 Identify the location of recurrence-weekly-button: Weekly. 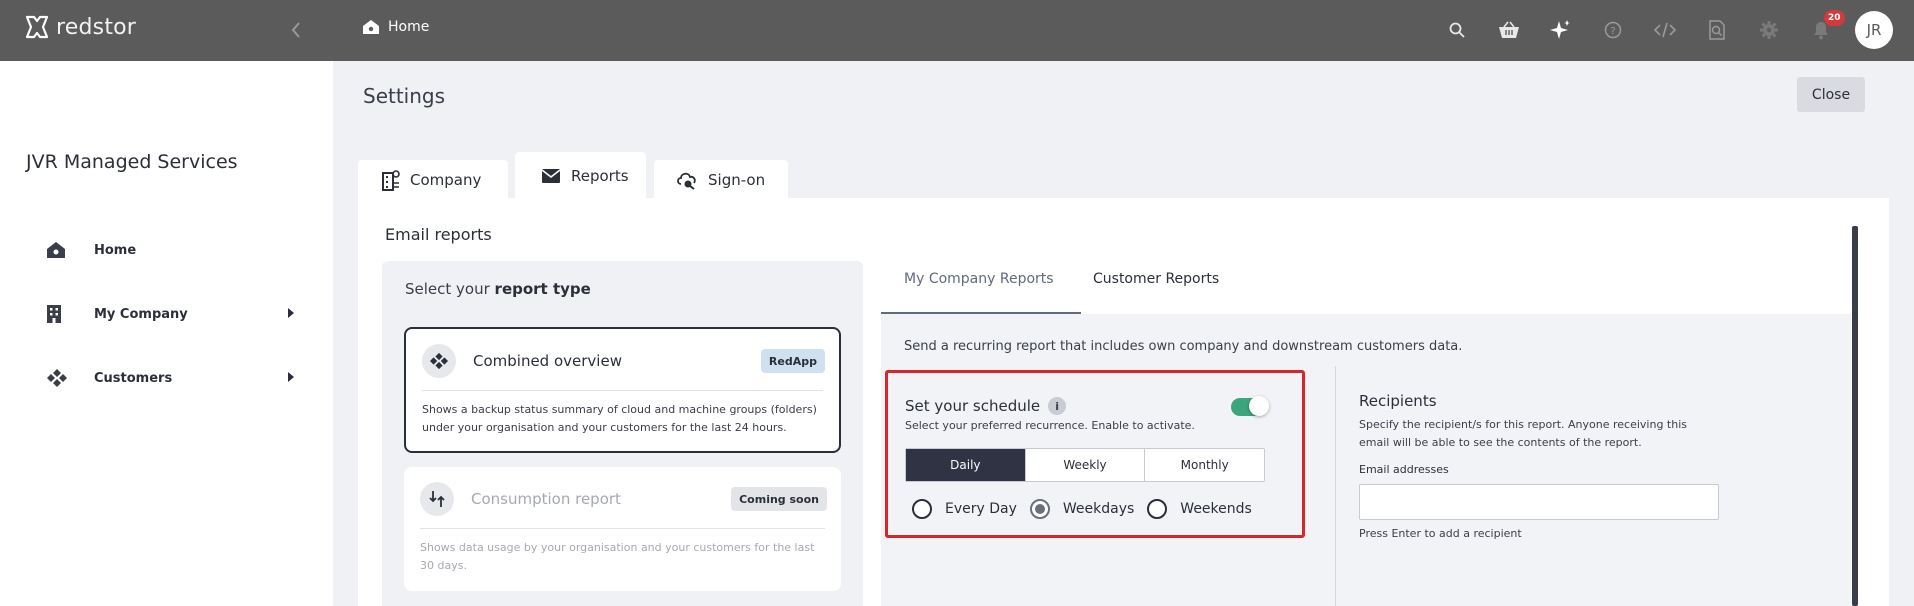
(1086, 465).